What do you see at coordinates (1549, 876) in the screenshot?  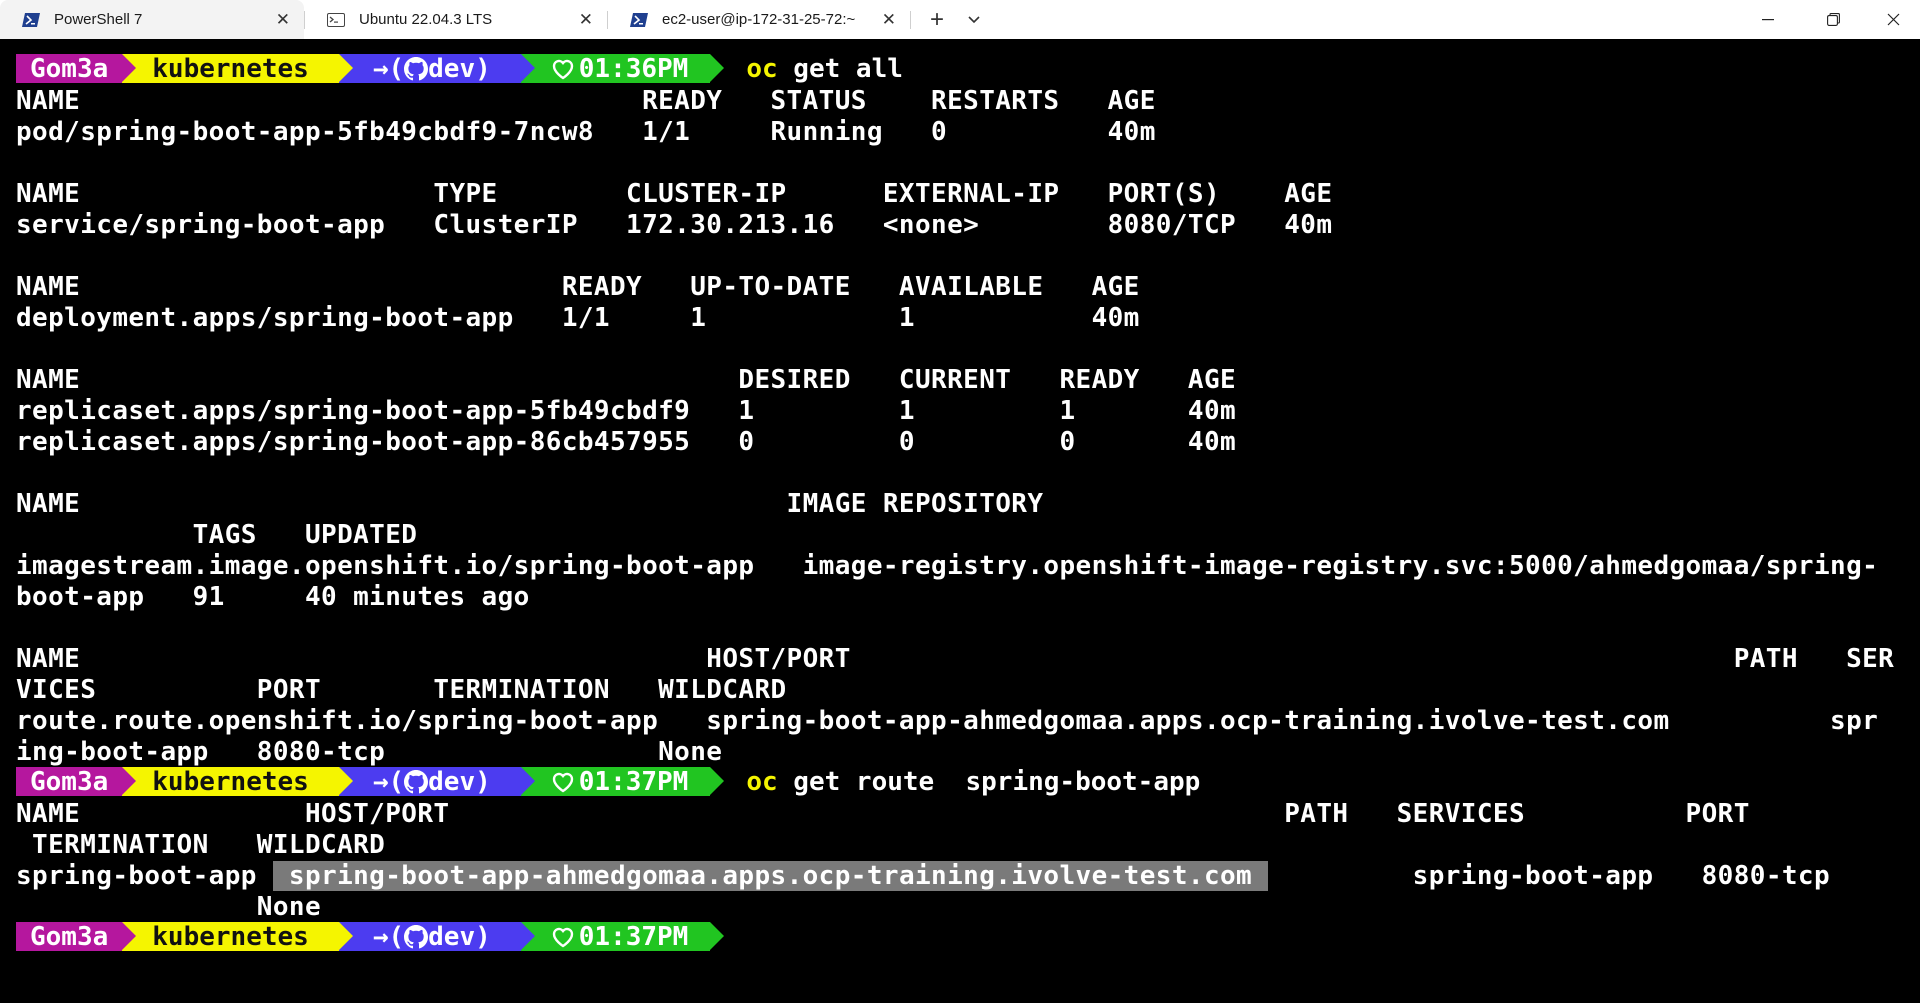 I see `route-rest: spring-boot-app 8080-tcp` at bounding box center [1549, 876].